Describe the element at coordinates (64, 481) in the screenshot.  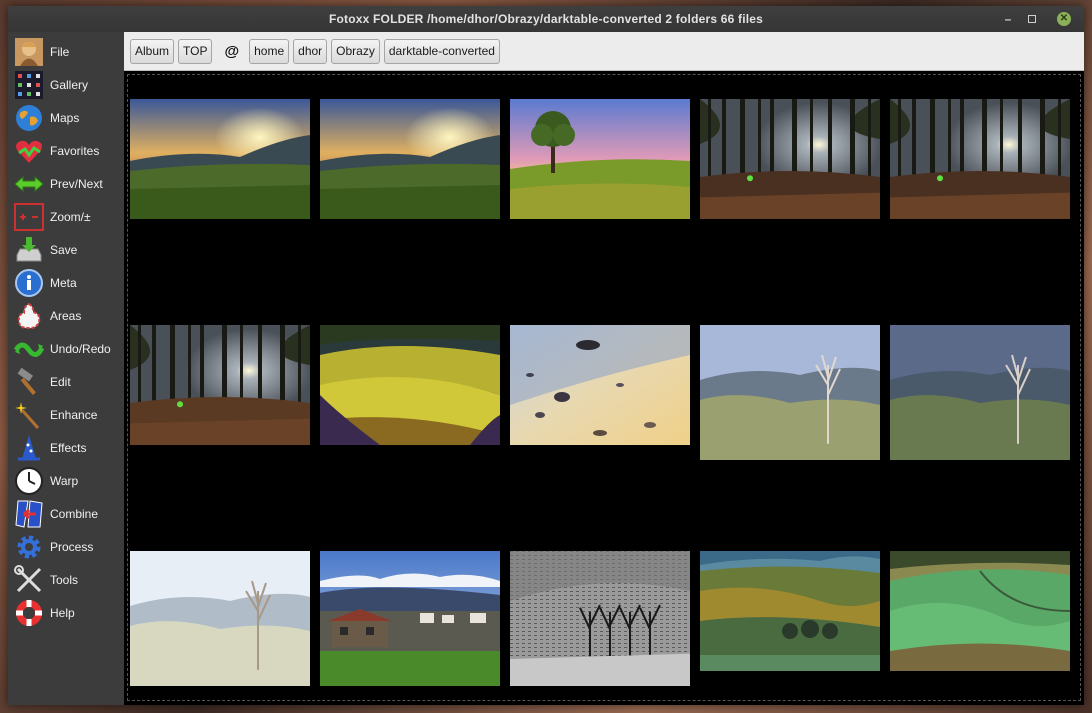
I see `sidebar-item-label: Warp` at that location.